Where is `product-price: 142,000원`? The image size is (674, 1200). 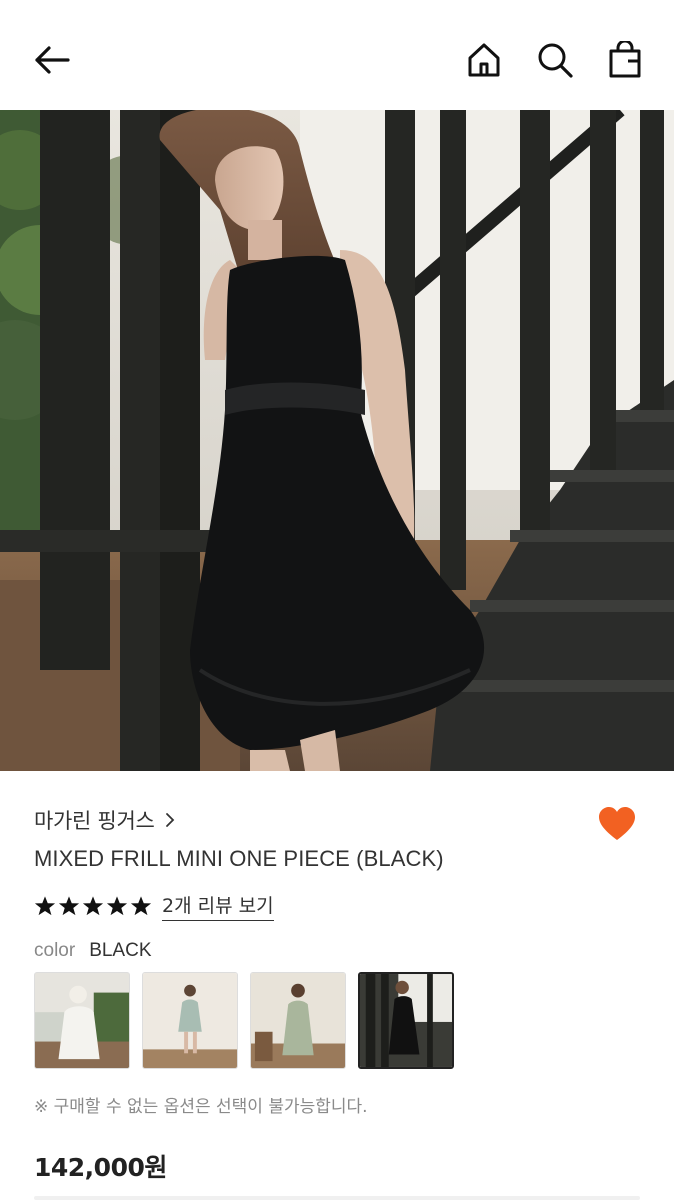 product-price: 142,000원 is located at coordinates (100, 1167).